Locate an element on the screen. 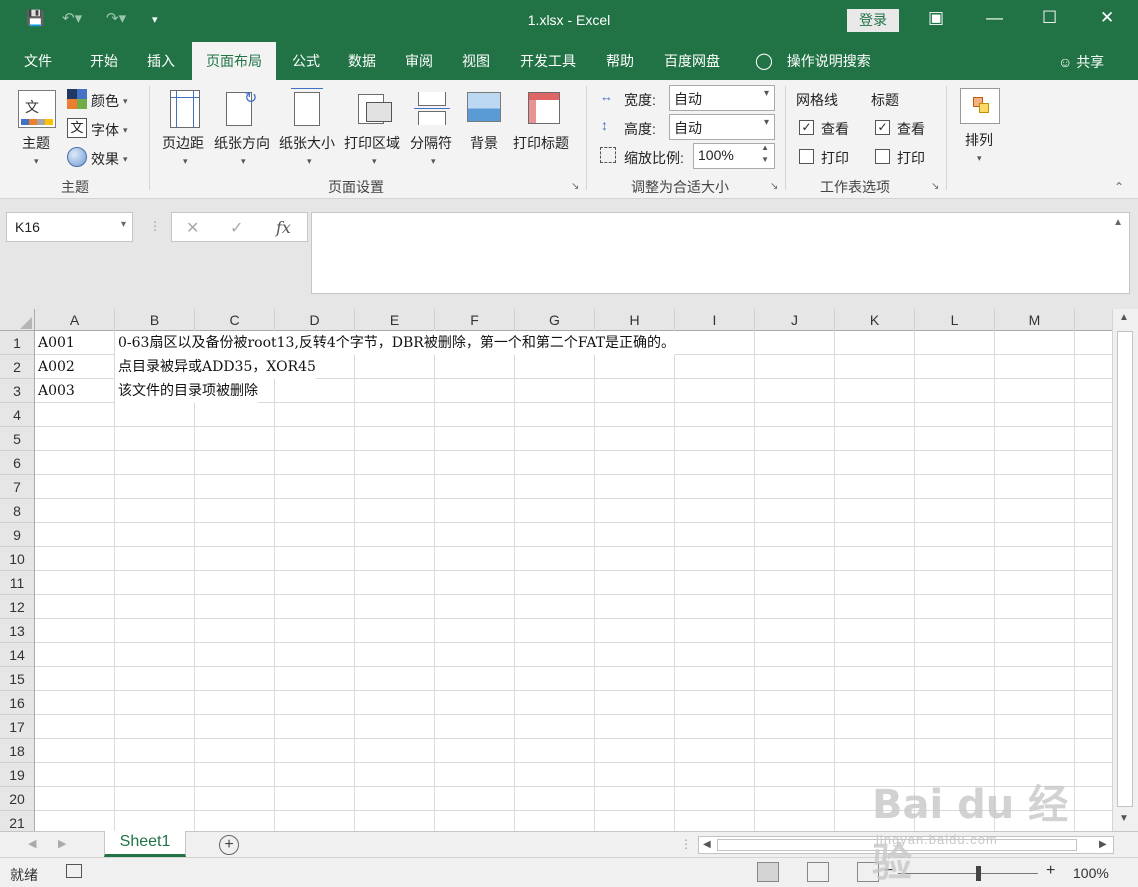 This screenshot has width=1138, height=887. column-header-b: B is located at coordinates (155, 320).